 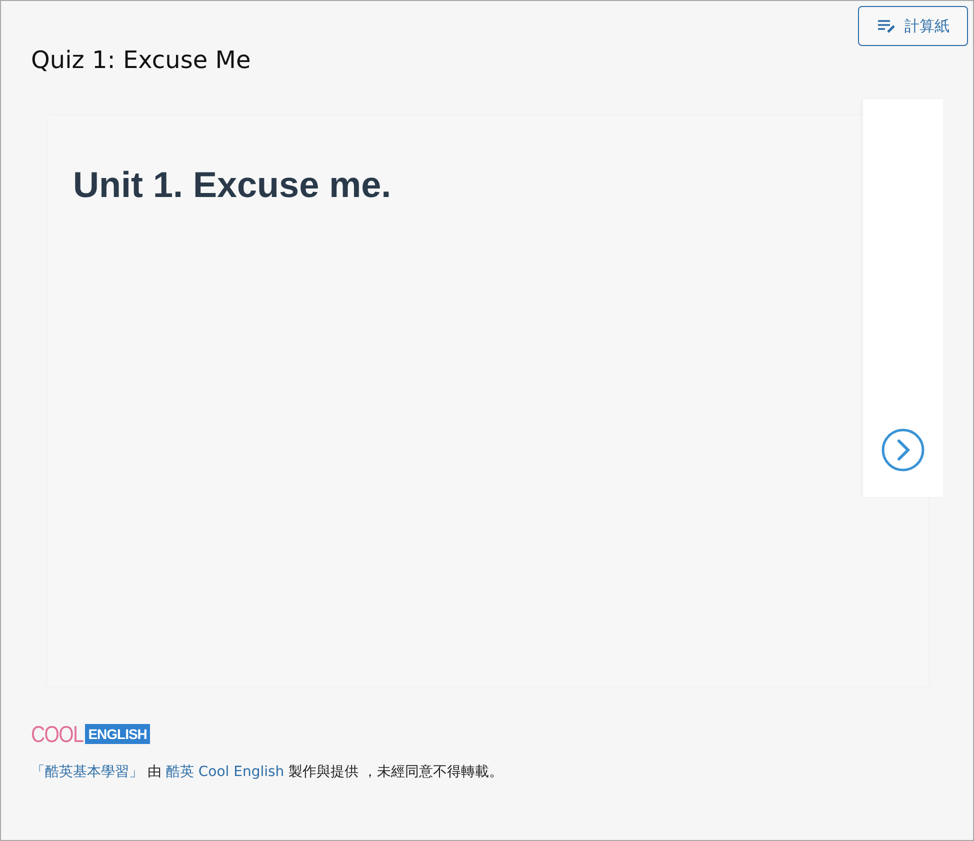 What do you see at coordinates (117, 734) in the screenshot?
I see `logo-badge: ENGLISH` at bounding box center [117, 734].